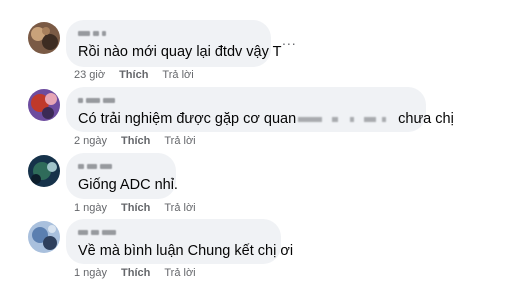 The height and width of the screenshot is (286, 528). What do you see at coordinates (186, 251) in the screenshot?
I see `comment-text: Về mà bình luận Chung kết chị ơi` at bounding box center [186, 251].